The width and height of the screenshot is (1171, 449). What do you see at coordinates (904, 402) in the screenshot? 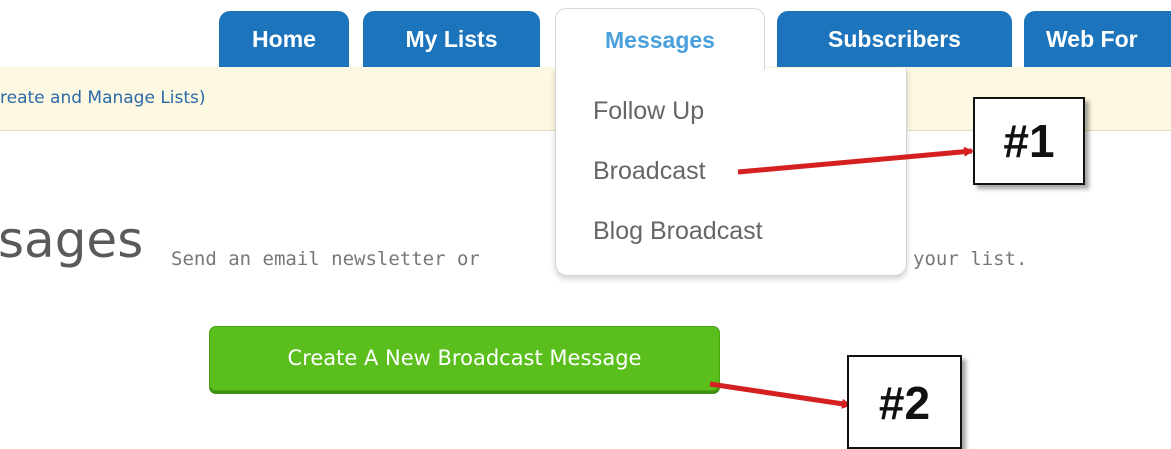
I see `callout-2: #2` at bounding box center [904, 402].